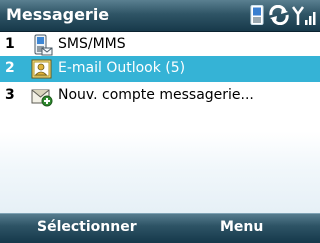 This screenshot has height=243, width=320. I want to click on outlook-mail-icon, so click(42, 69).